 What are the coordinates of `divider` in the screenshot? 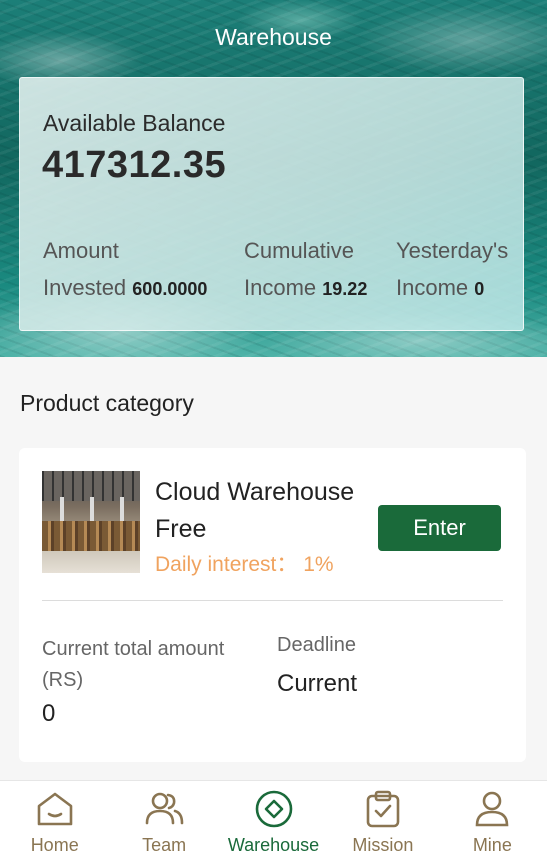 It's located at (272, 600).